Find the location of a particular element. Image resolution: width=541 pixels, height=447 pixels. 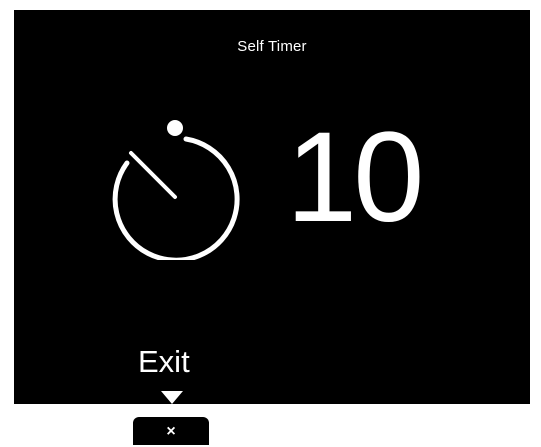

screen-title: Self Timer is located at coordinates (272, 46).